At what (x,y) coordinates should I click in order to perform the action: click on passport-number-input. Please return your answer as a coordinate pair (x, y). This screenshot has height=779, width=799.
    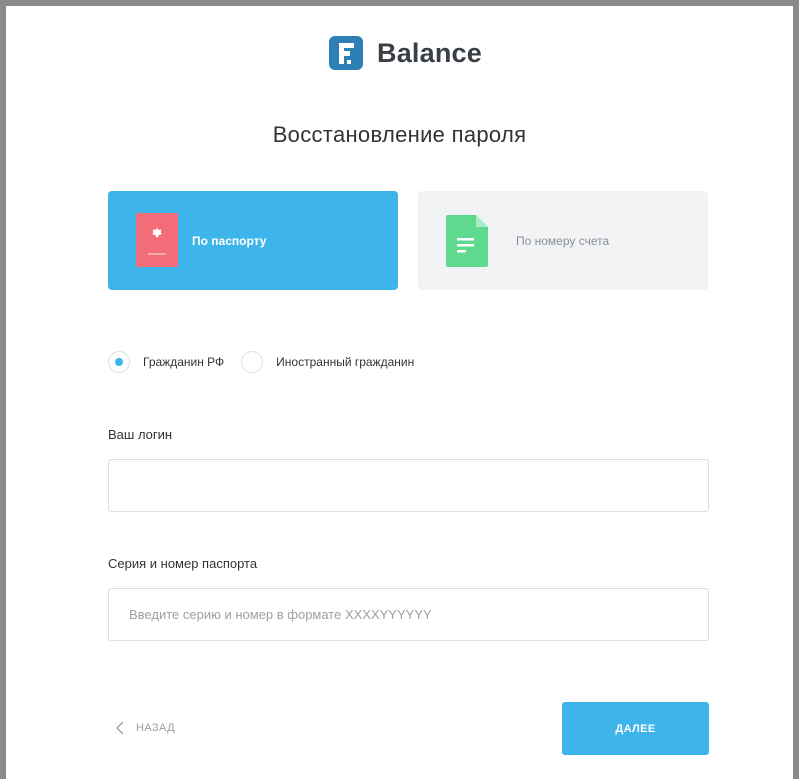
    Looking at the image, I should click on (408, 614).